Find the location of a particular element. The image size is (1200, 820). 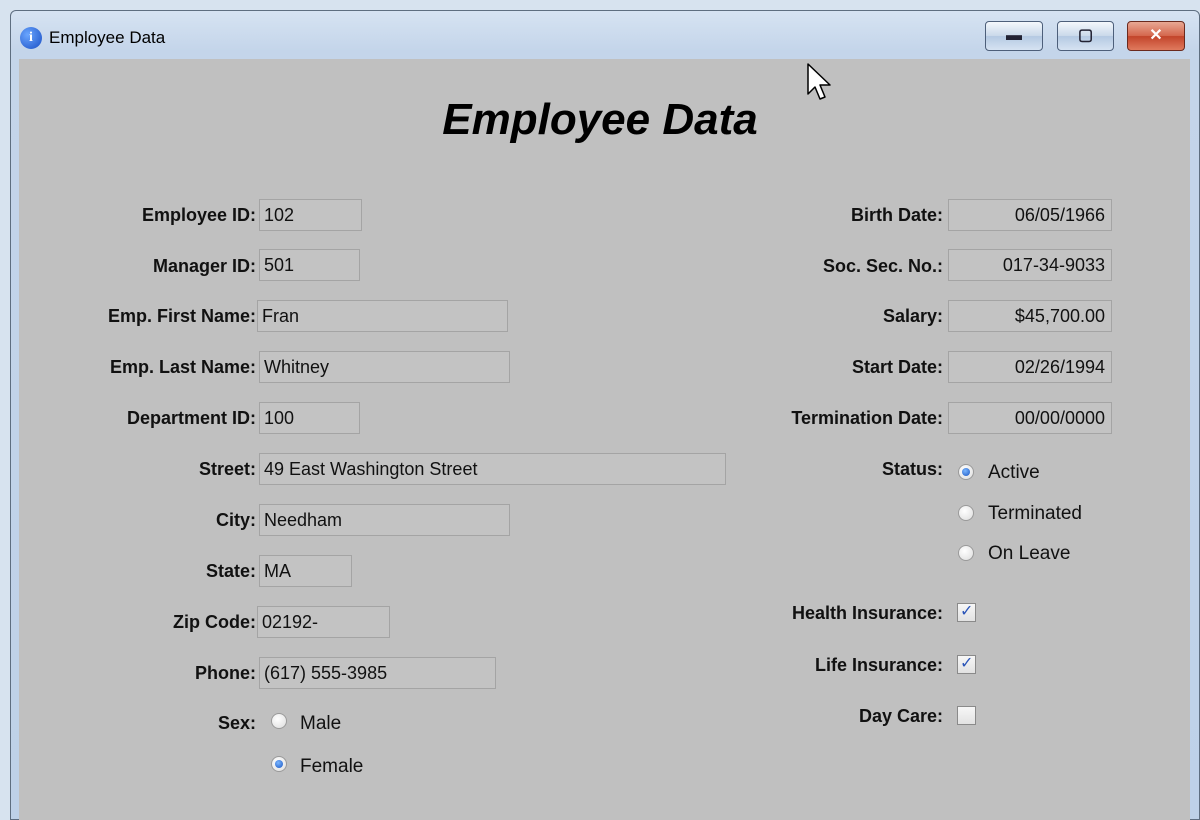

termination-date-field: 00/00/0000 is located at coordinates (1030, 418).